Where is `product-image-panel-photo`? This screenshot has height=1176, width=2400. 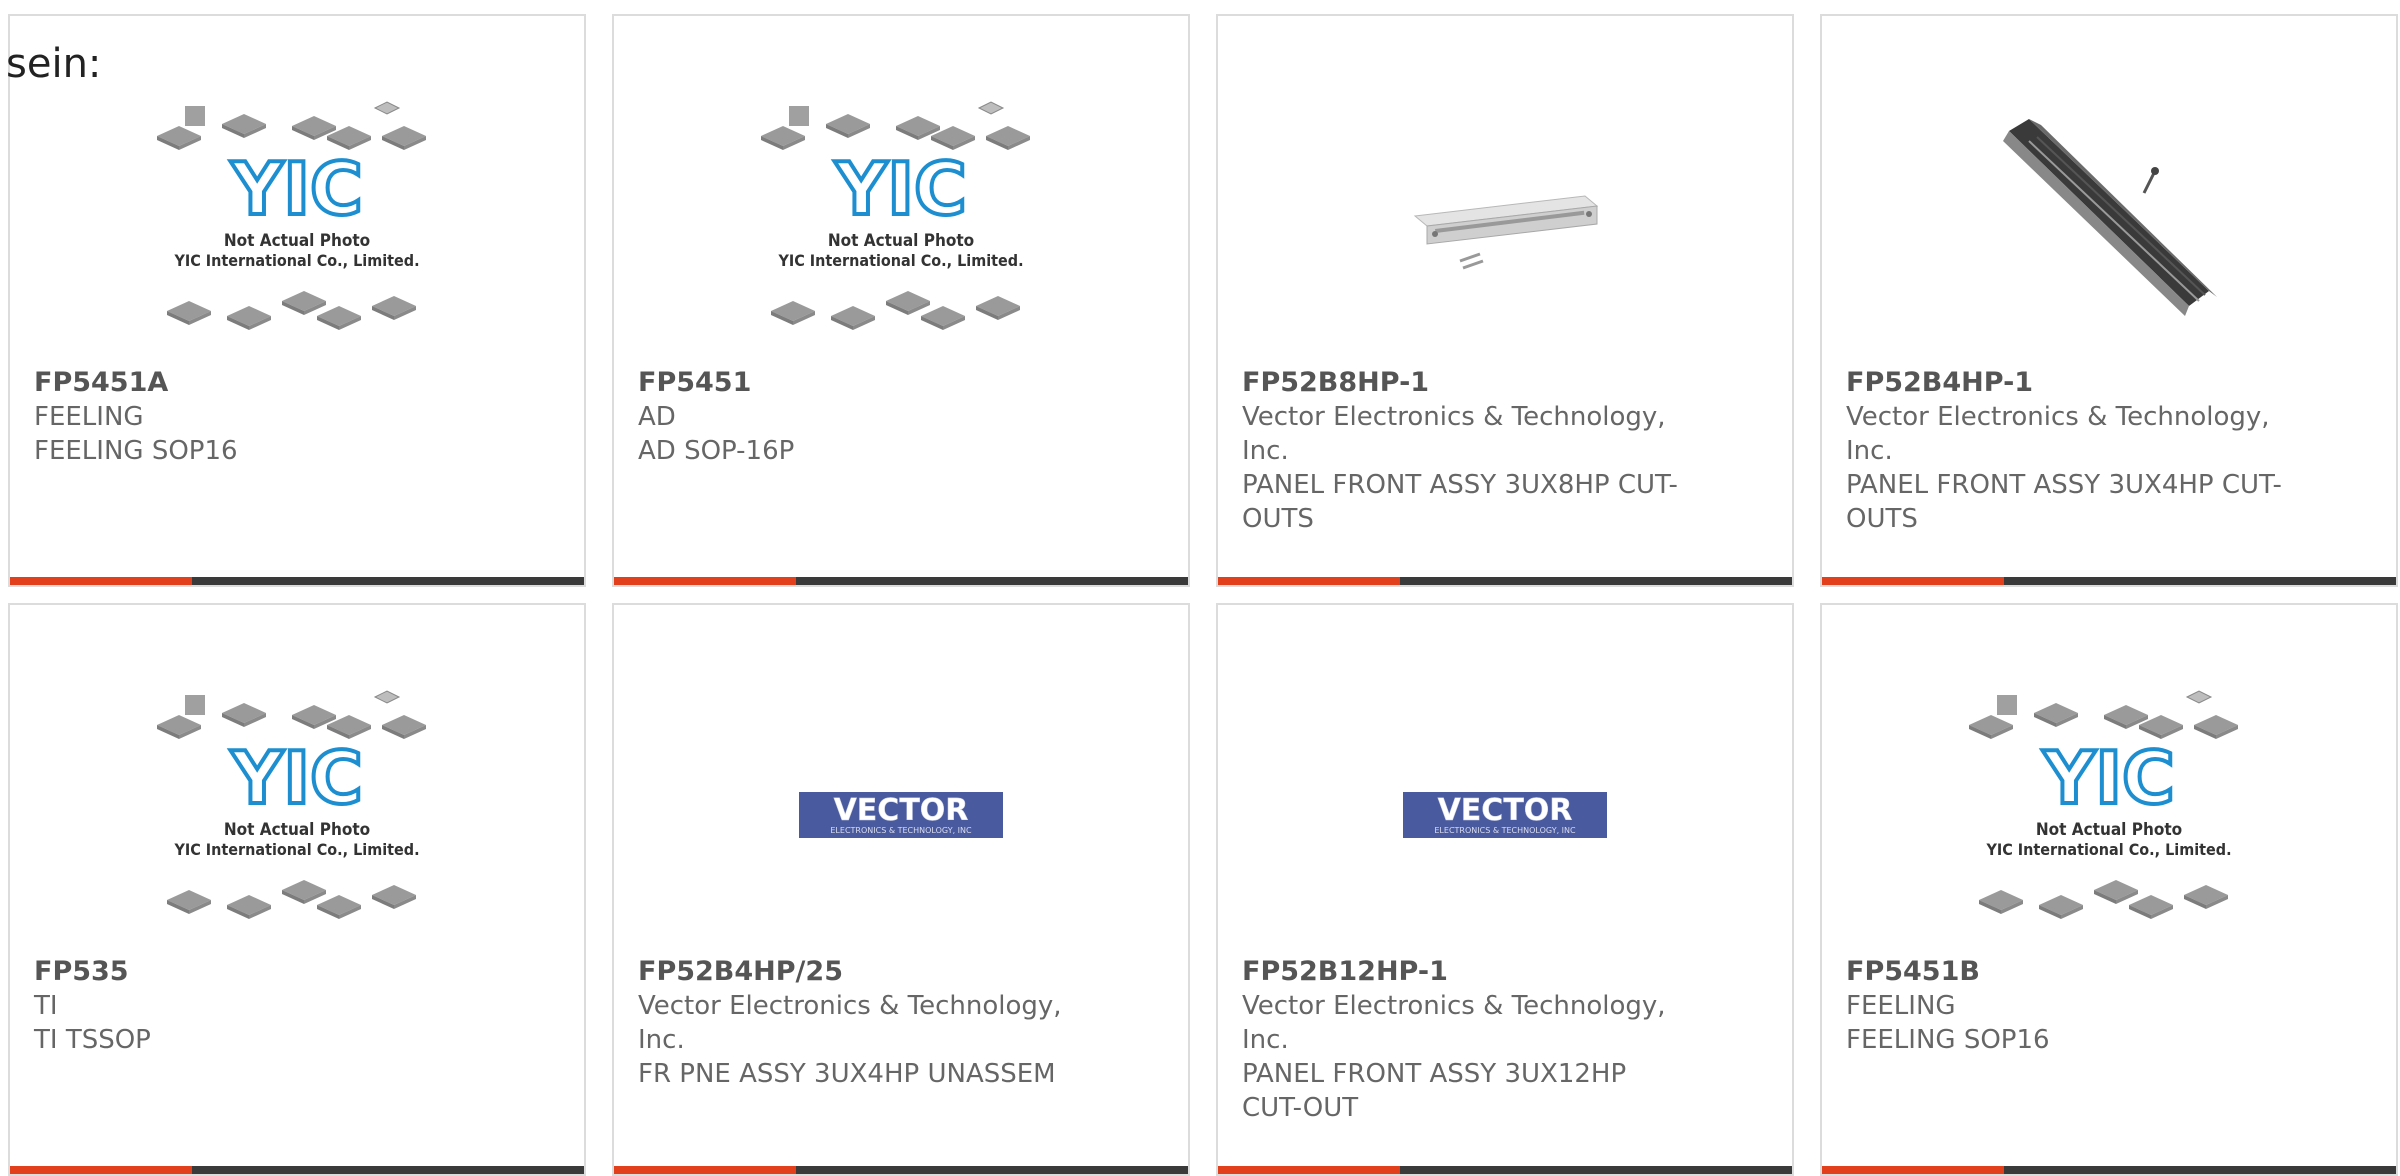 product-image-panel-photo is located at coordinates (1505, 226).